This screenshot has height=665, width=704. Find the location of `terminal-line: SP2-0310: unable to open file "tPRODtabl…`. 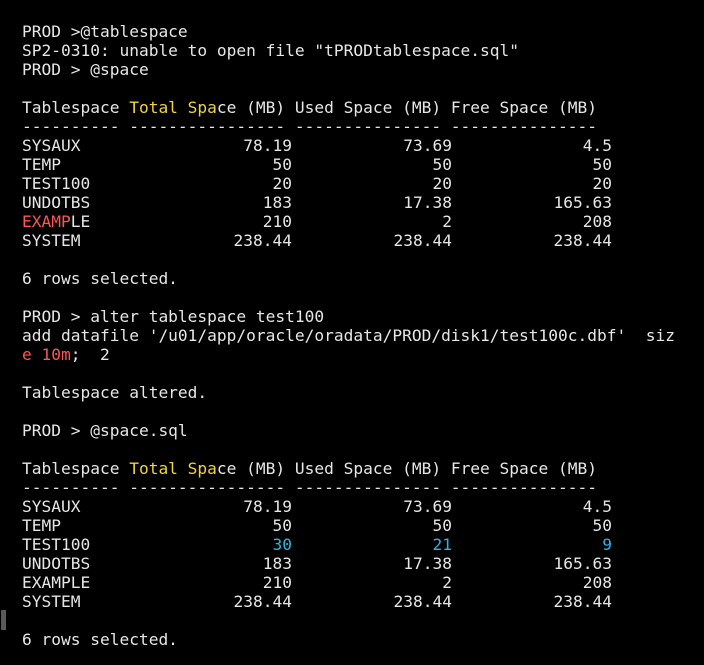

terminal-line: SP2-0310: unable to open file "tPRODtabl… is located at coordinates (271, 50).